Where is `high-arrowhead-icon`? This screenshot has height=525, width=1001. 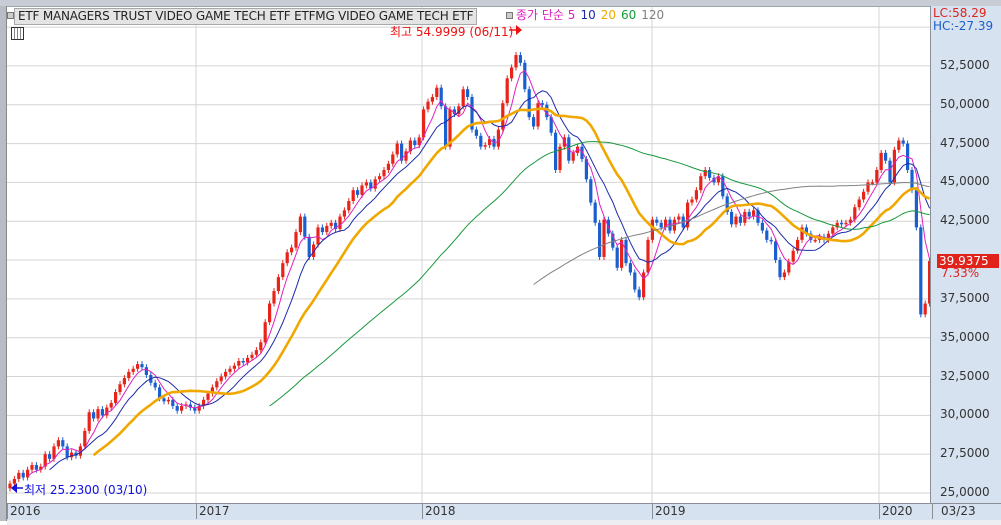
high-arrowhead-icon is located at coordinates (519, 30).